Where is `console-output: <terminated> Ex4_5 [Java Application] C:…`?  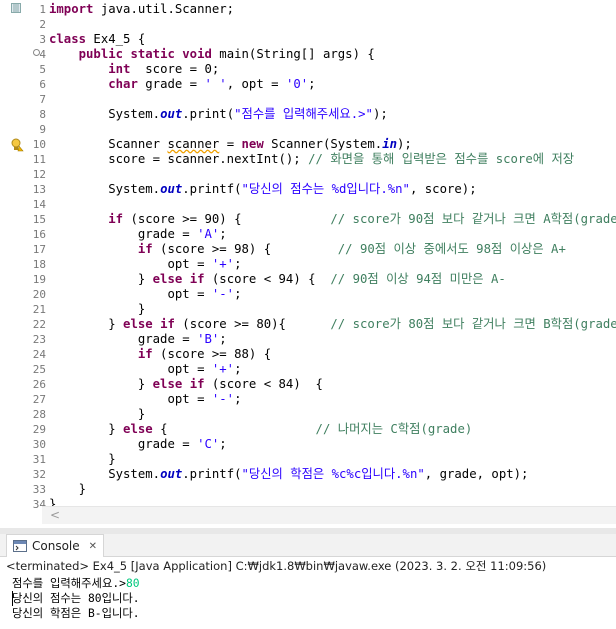
console-output: <terminated> Ex4_5 [Java Application] C:… is located at coordinates (308, 593).